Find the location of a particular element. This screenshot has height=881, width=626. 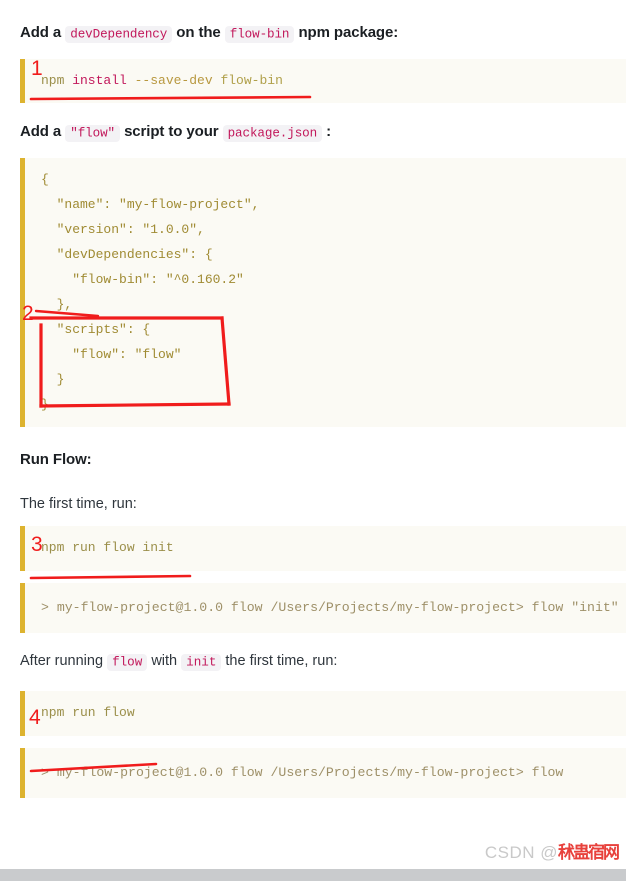

code-line: "name": "my-flow-project", is located at coordinates (150, 204).